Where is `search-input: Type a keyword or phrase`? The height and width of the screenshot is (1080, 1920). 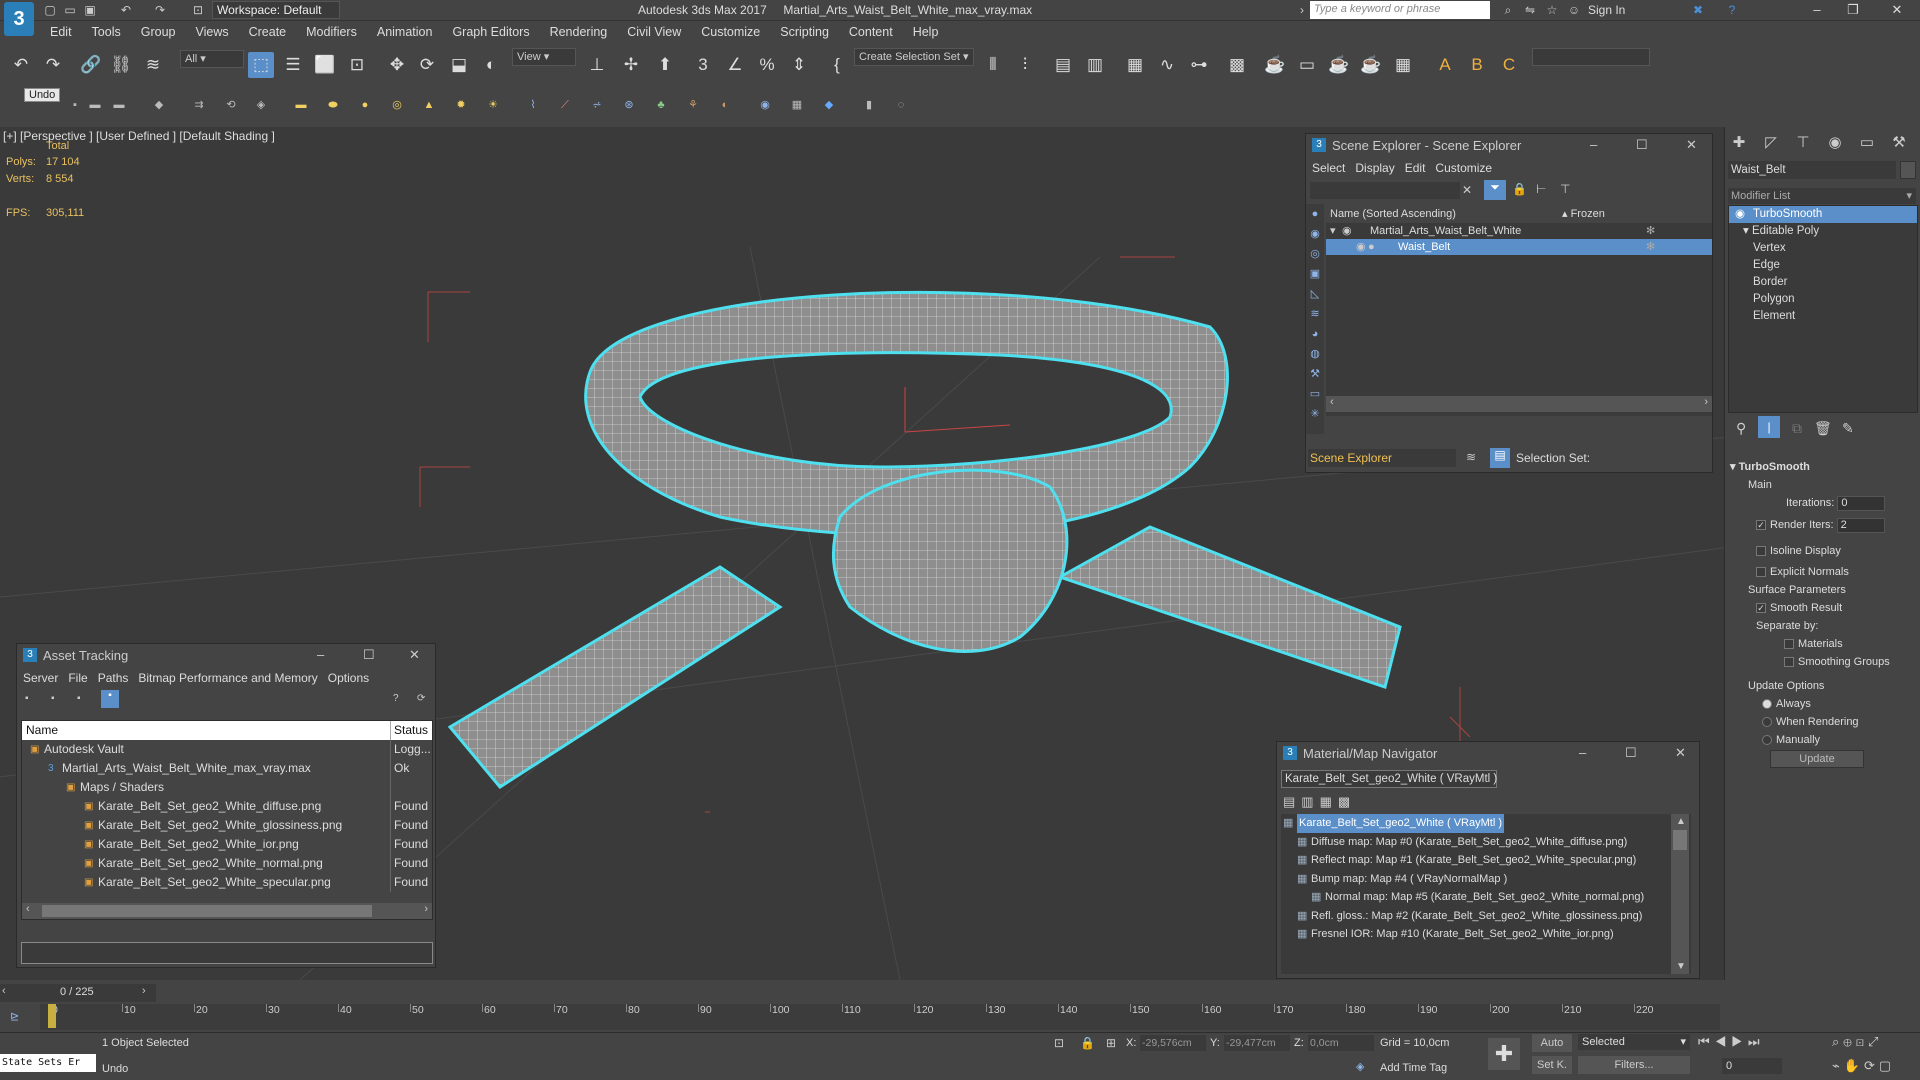
search-input: Type a keyword or phrase is located at coordinates (1400, 10).